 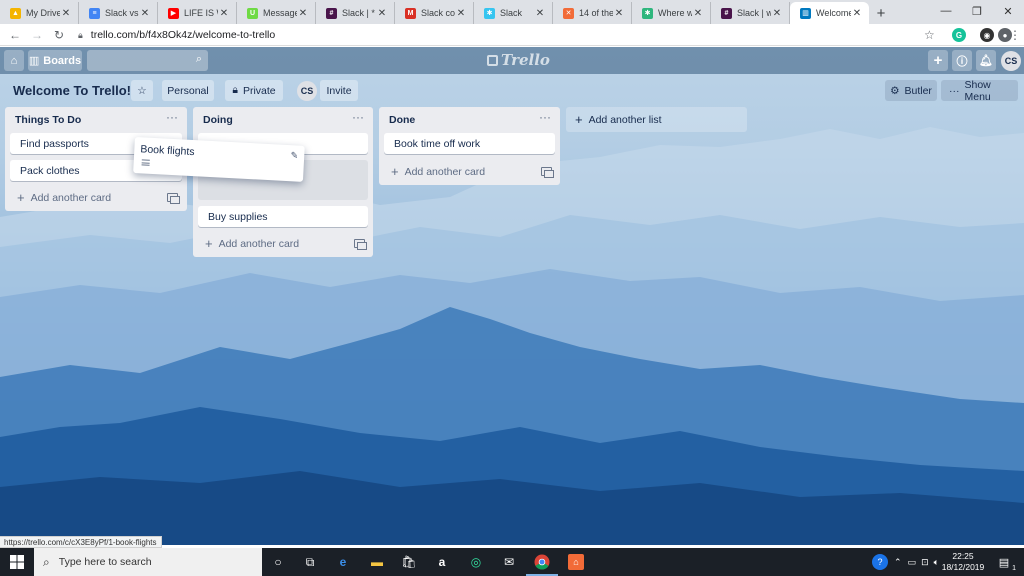 I want to click on taskbar-clock: 22:25 18/12/2019, so click(x=963, y=562).